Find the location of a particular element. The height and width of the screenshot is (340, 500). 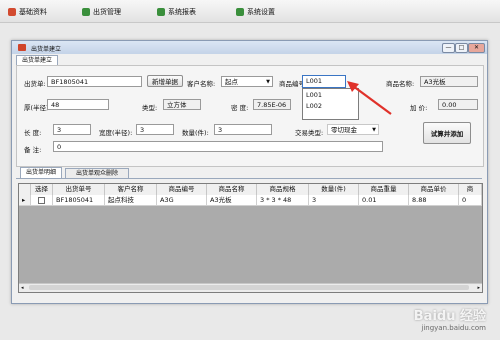

cell-order-no: BF1805041 is located at coordinates (79, 200).